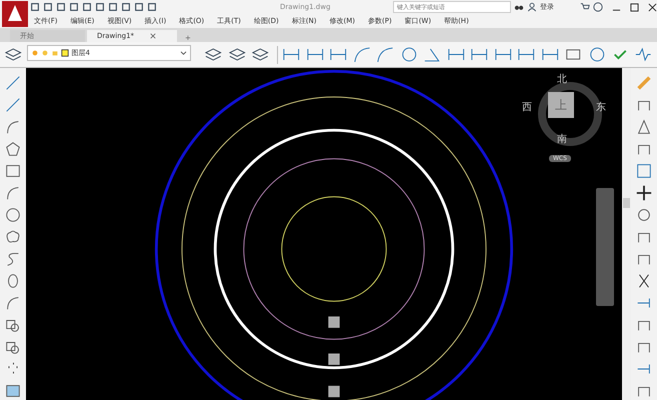 The height and width of the screenshot is (400, 657). What do you see at coordinates (13, 171) in the screenshot?
I see `rect-tool-icon` at bounding box center [13, 171].